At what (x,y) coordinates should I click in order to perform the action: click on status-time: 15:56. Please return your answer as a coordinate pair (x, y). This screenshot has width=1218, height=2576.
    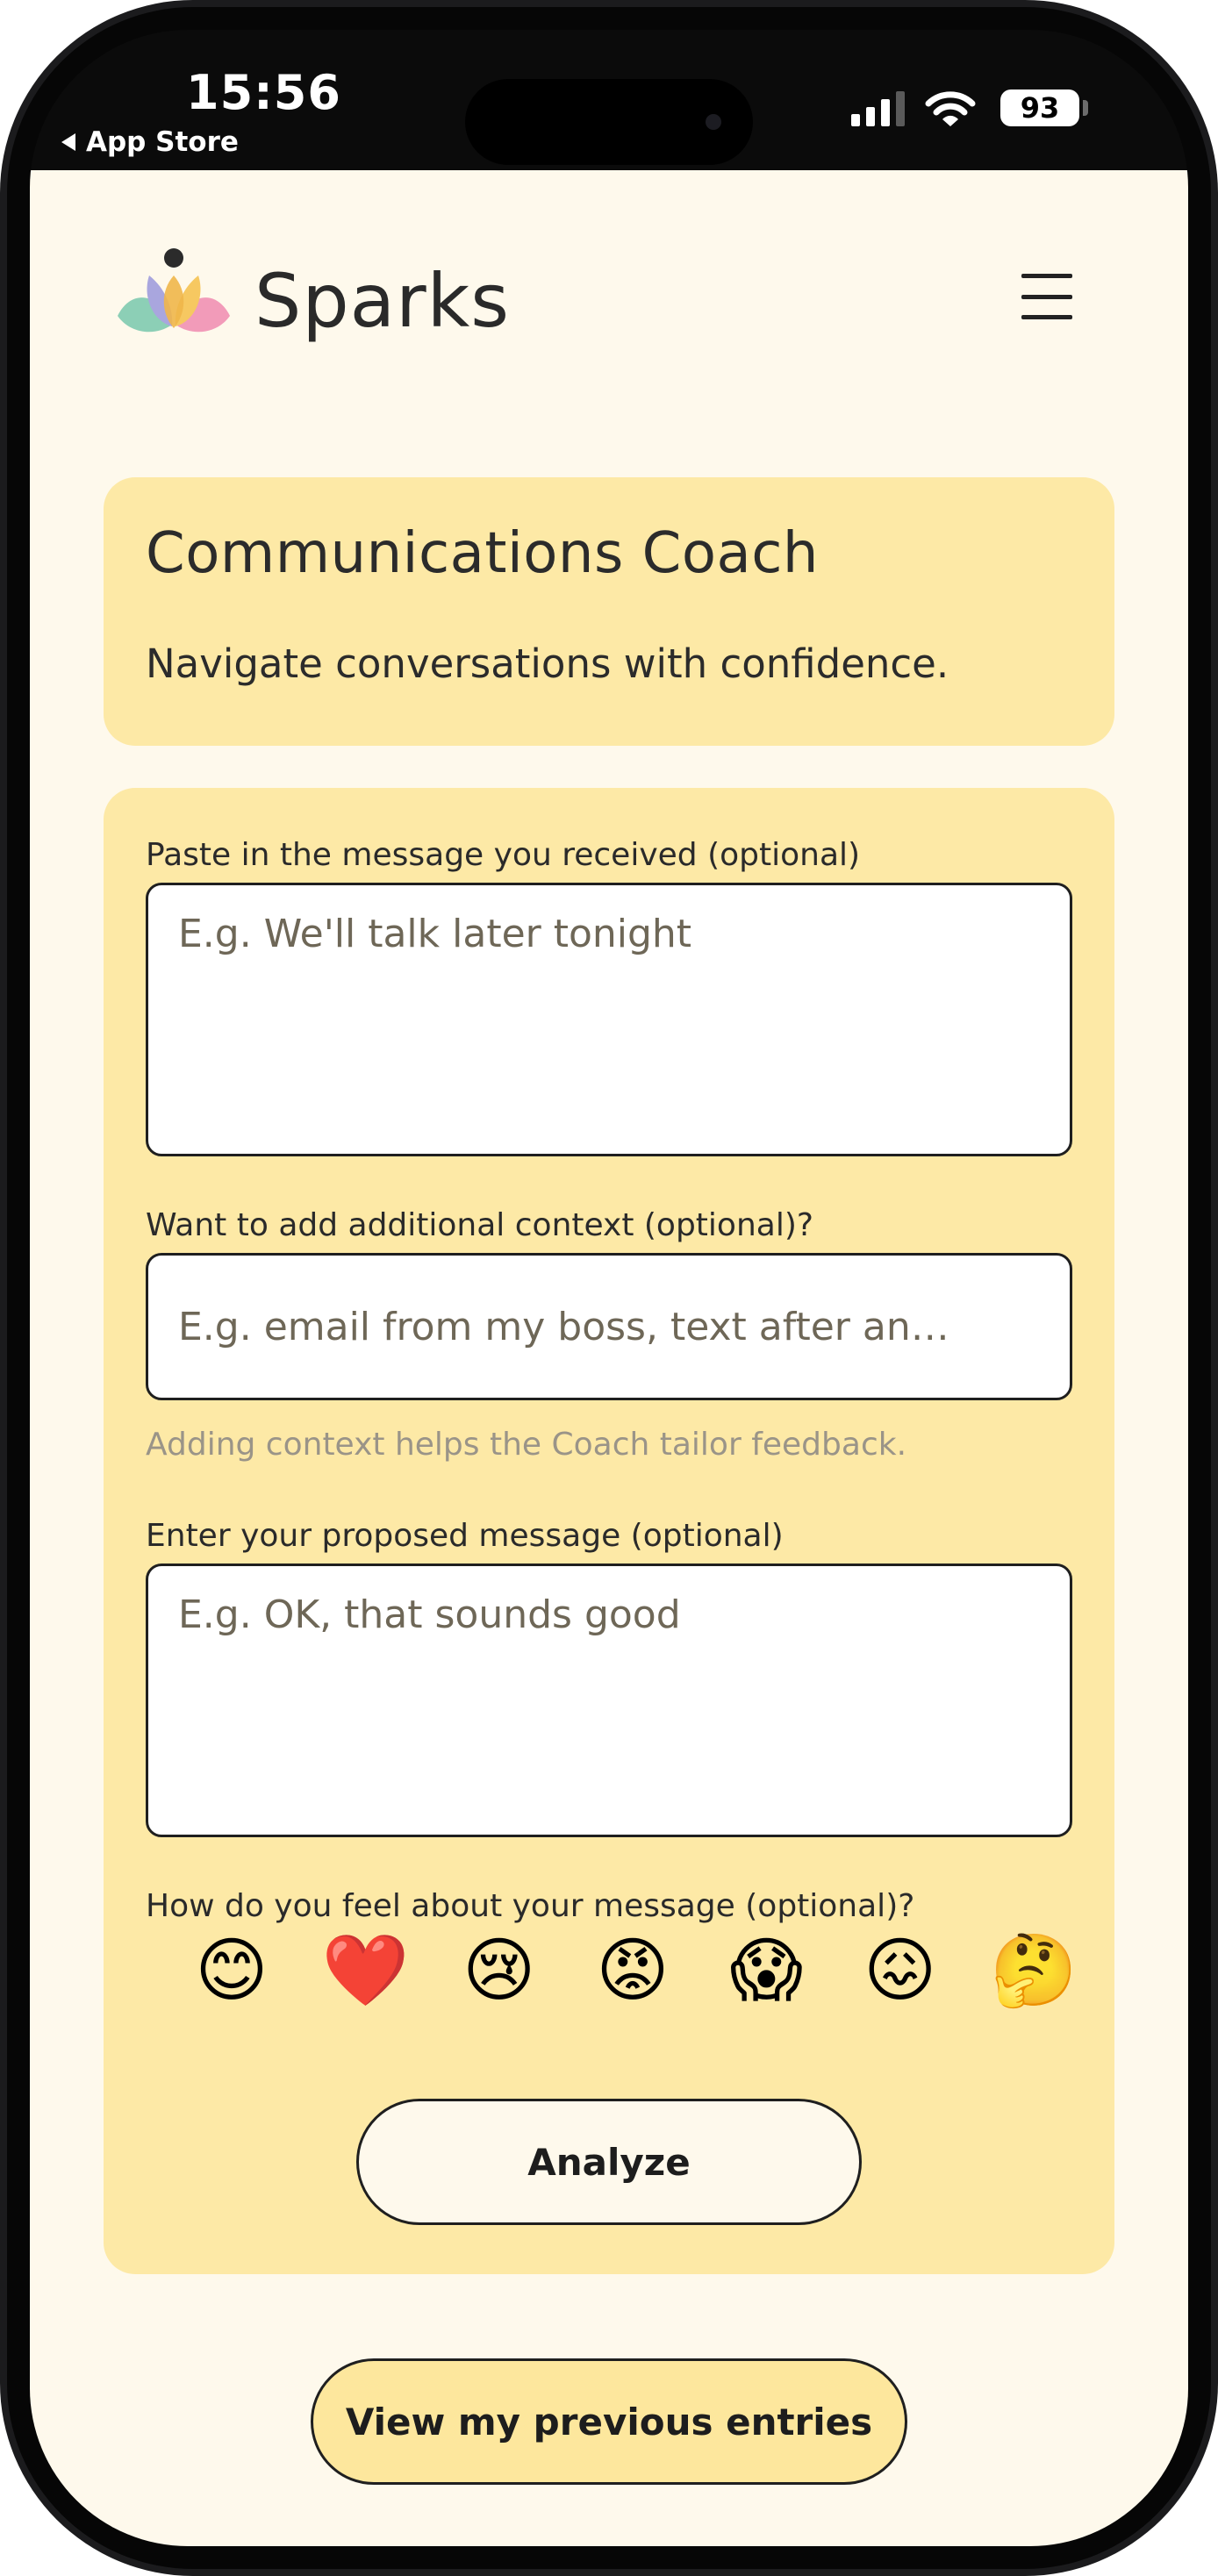
    Looking at the image, I should click on (263, 92).